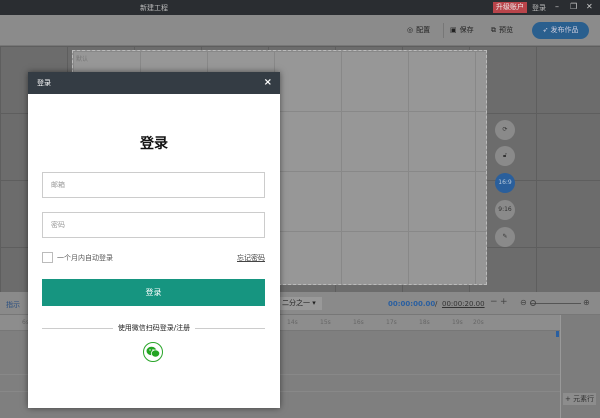 The height and width of the screenshot is (418, 600). Describe the element at coordinates (251, 258) in the screenshot. I see `forgot-password-link: 忘记密码` at that location.